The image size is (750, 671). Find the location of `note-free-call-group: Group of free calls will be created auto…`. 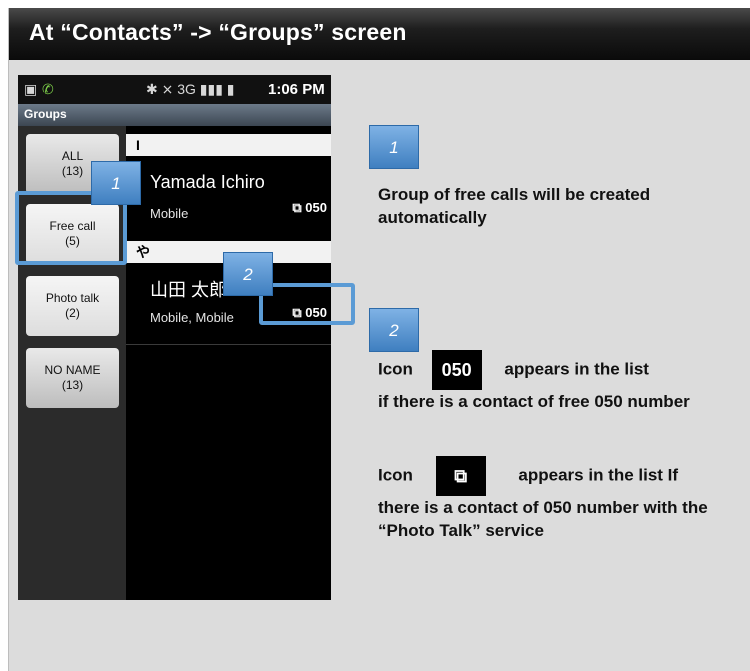

note-free-call-group: Group of free calls will be created auto… is located at coordinates (514, 206).